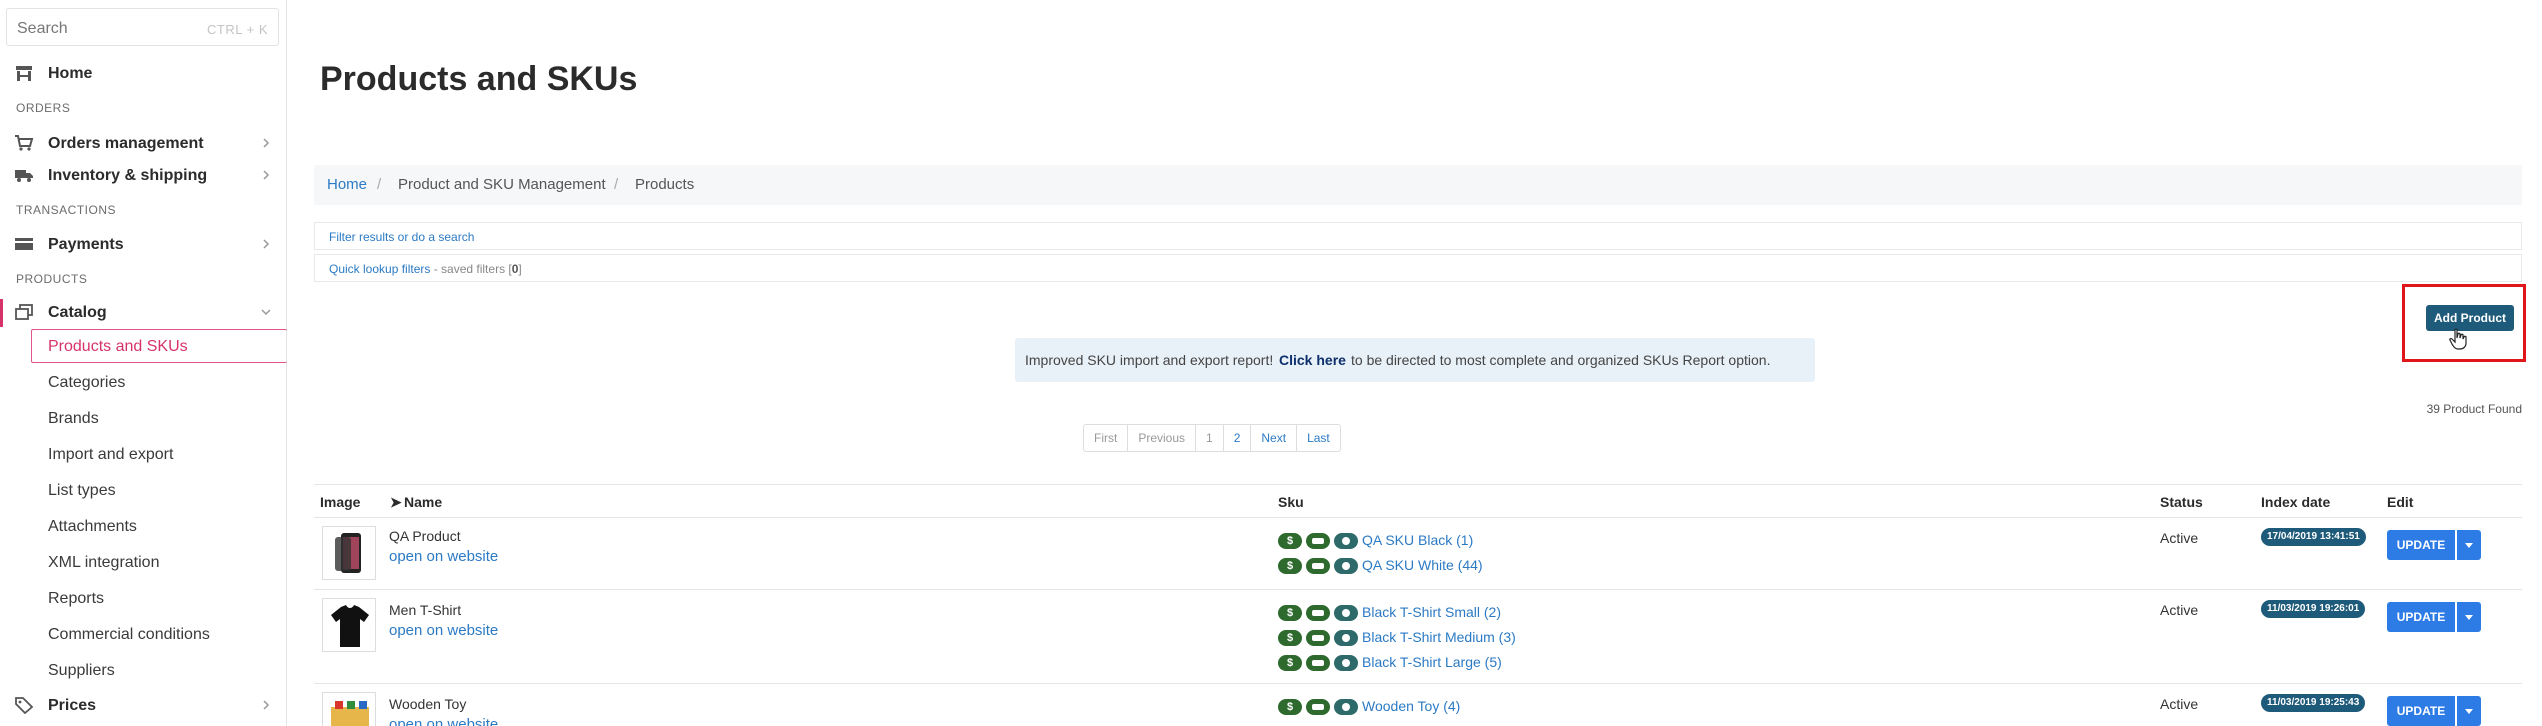 This screenshot has height=726, width=2542. What do you see at coordinates (2458, 339) in the screenshot?
I see `hand-cursor-icon` at bounding box center [2458, 339].